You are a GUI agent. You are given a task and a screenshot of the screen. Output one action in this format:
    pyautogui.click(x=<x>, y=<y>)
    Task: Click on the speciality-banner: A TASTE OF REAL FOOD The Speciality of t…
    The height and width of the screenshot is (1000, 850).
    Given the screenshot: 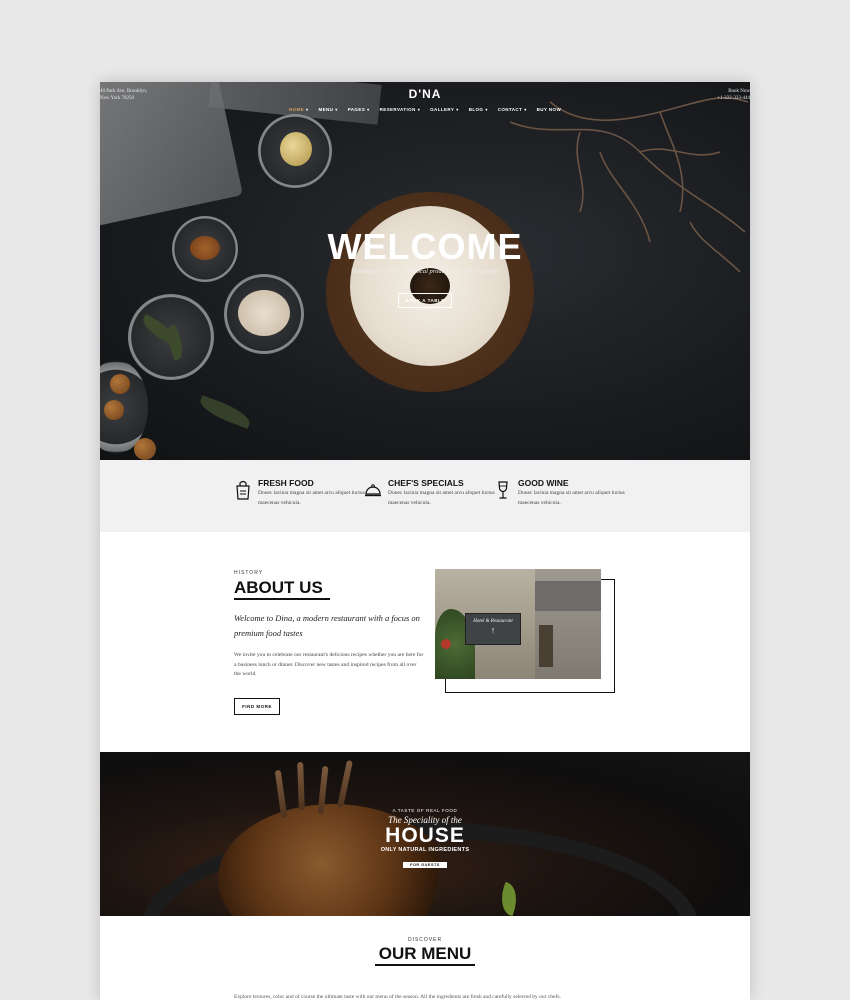 What is the action you would take?
    pyautogui.click(x=425, y=834)
    